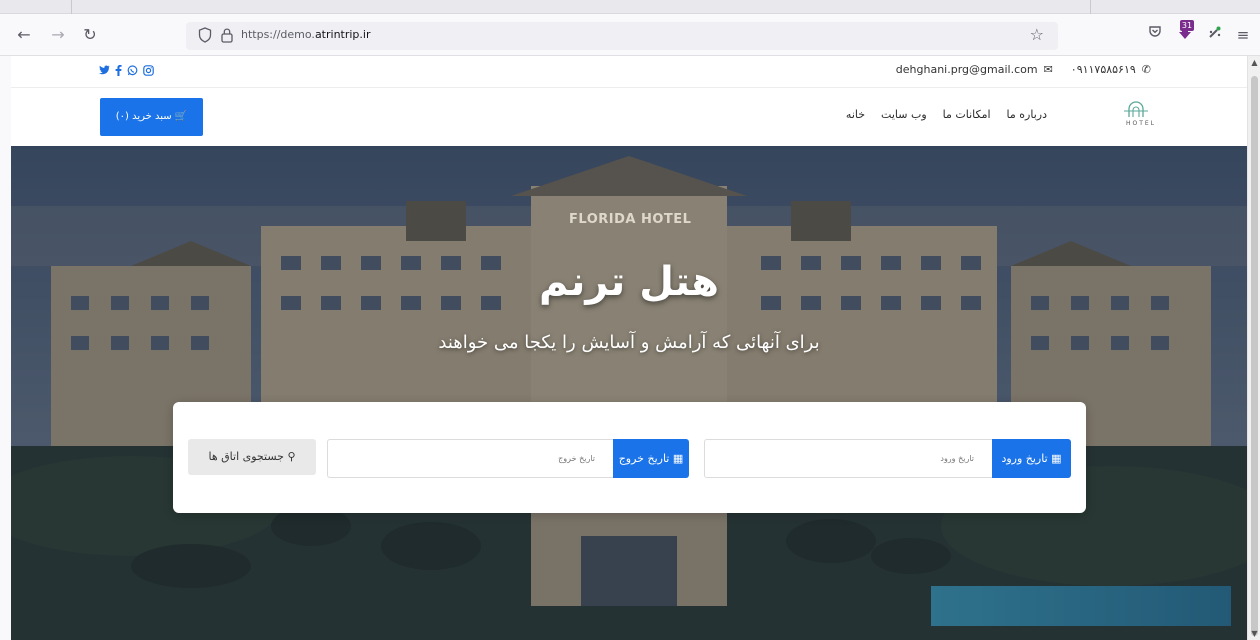 The image size is (1260, 640). Describe the element at coordinates (630, 219) in the screenshot. I see `hotel-sign-text: FLORIDA HOTEL` at that location.